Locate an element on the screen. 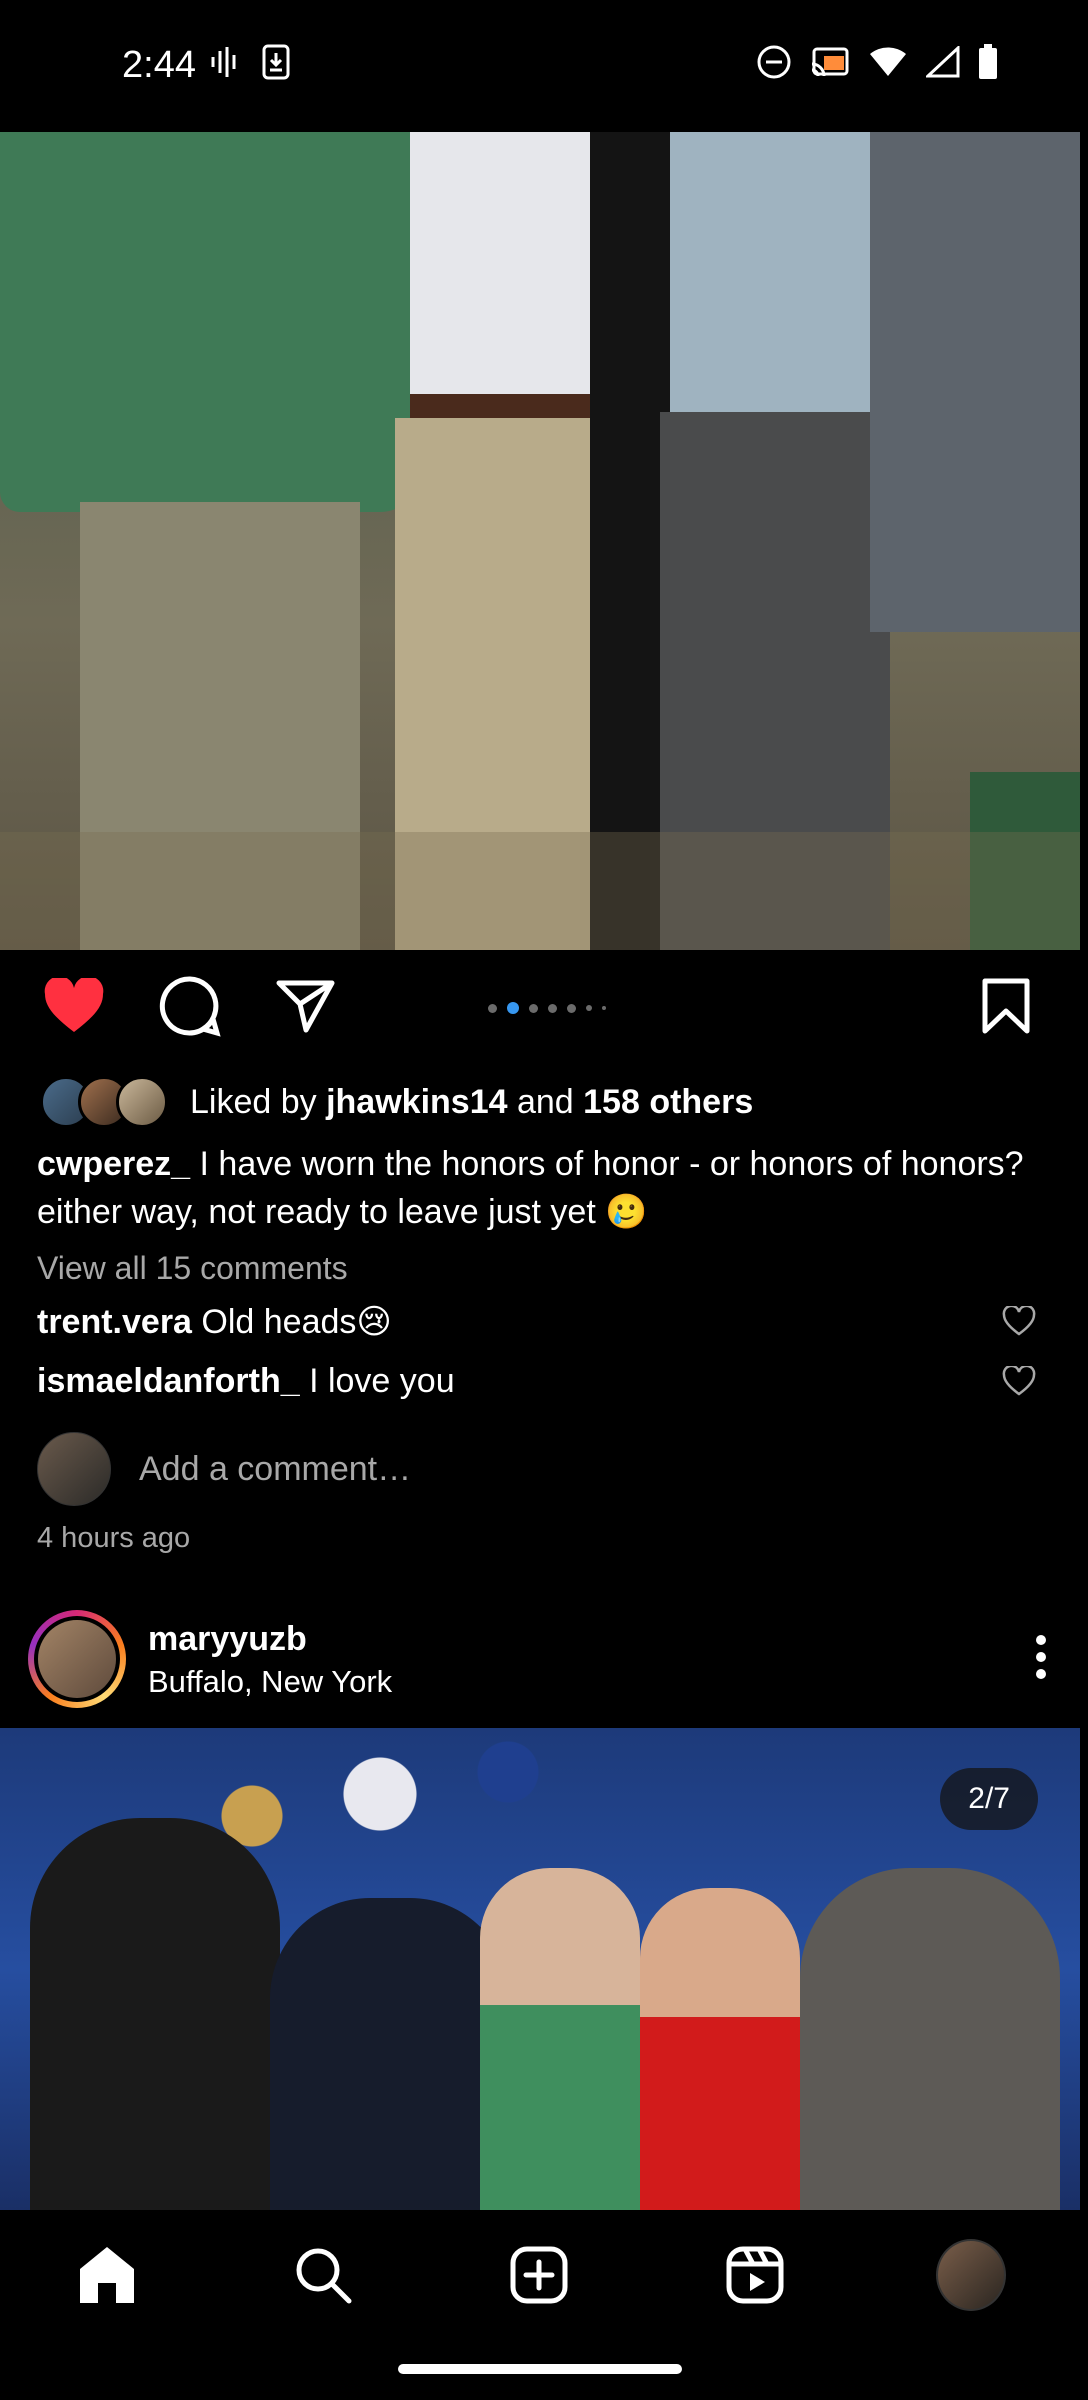 This screenshot has height=2400, width=1088. profile-avatar is located at coordinates (971, 2275).